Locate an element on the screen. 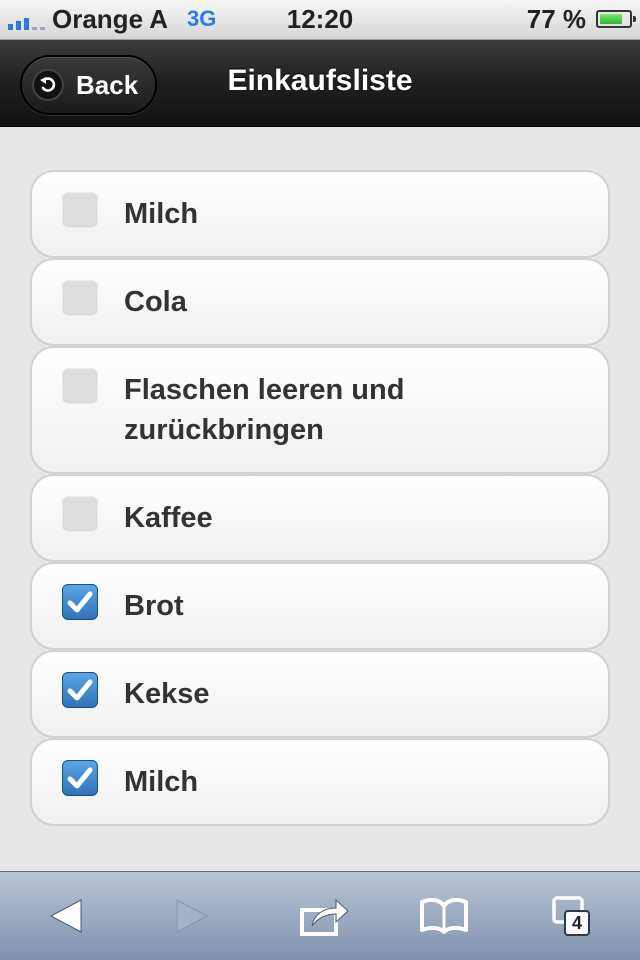 This screenshot has height=960, width=640. list-item: Kekse is located at coordinates (320, 694).